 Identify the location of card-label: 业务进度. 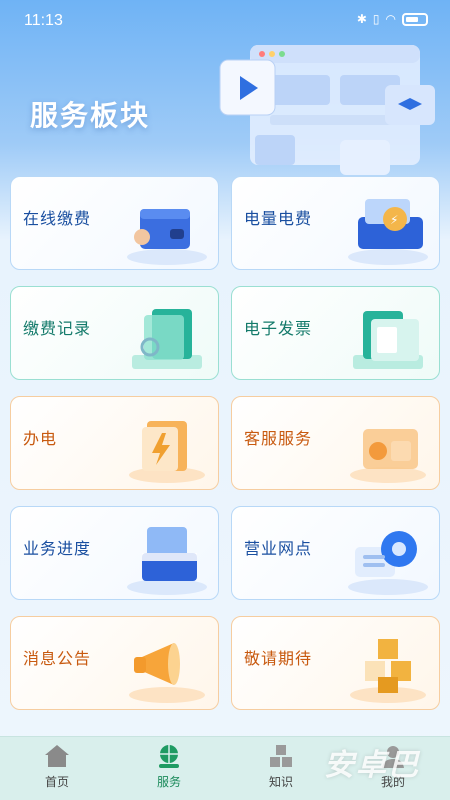
(57, 548).